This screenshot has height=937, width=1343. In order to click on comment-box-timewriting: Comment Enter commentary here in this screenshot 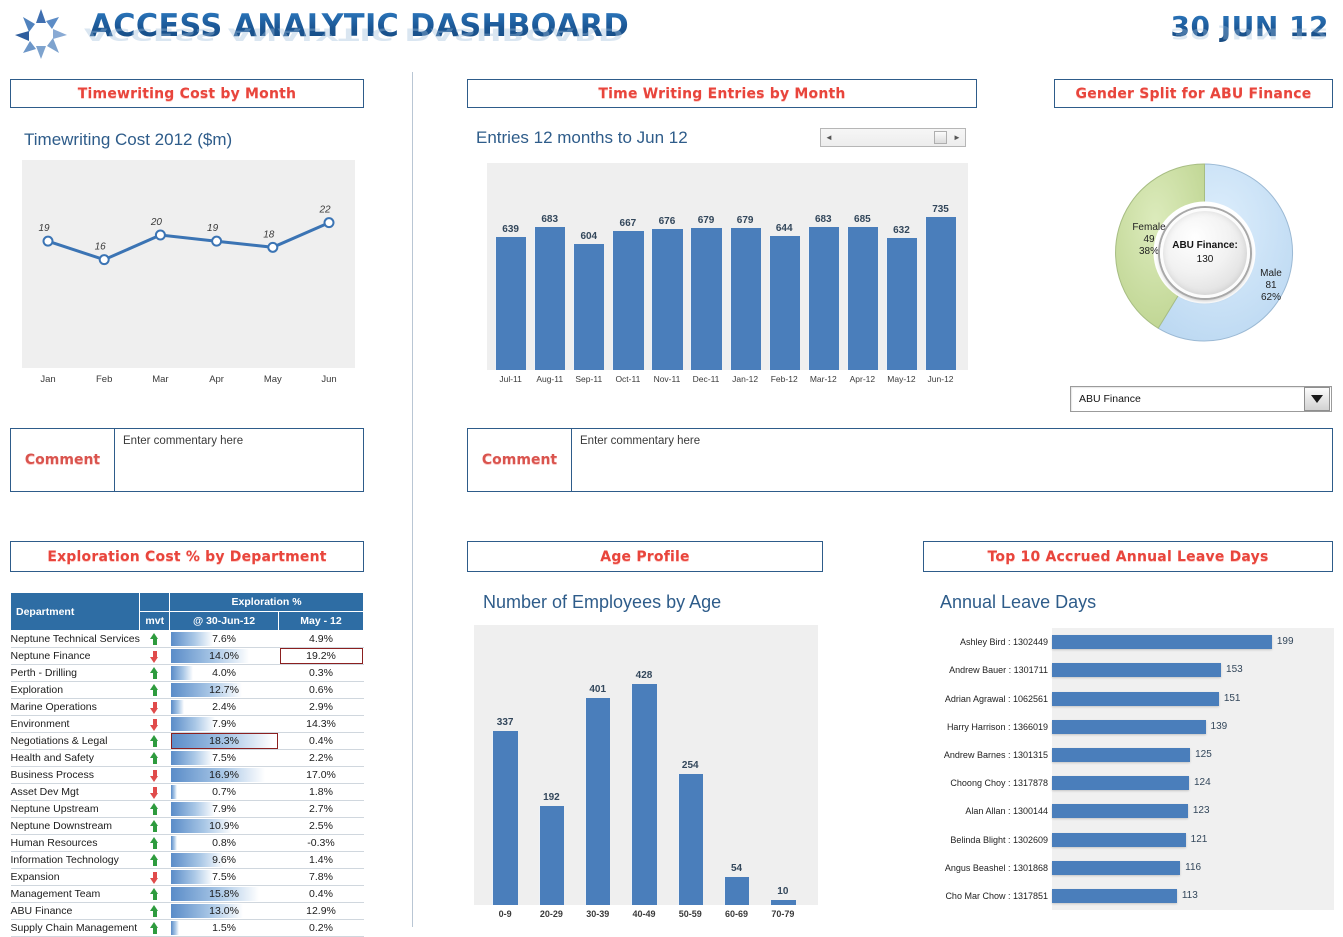, I will do `click(187, 460)`.